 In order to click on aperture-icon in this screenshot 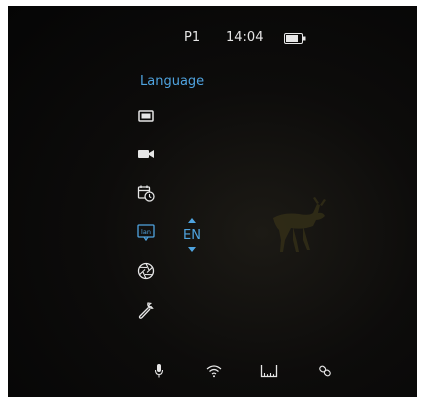, I will do `click(146, 271)`.